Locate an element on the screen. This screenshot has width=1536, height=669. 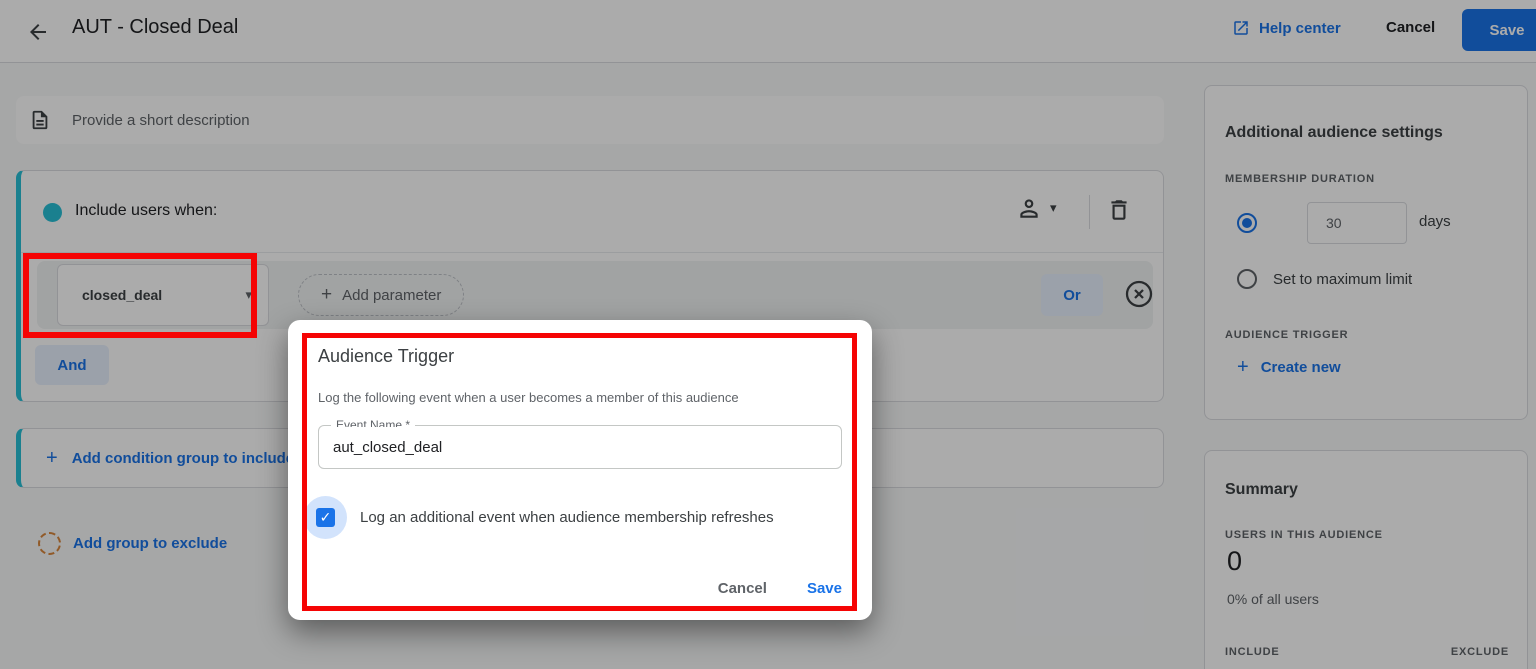
dialog-title: Audience Trigger is located at coordinates (386, 356).